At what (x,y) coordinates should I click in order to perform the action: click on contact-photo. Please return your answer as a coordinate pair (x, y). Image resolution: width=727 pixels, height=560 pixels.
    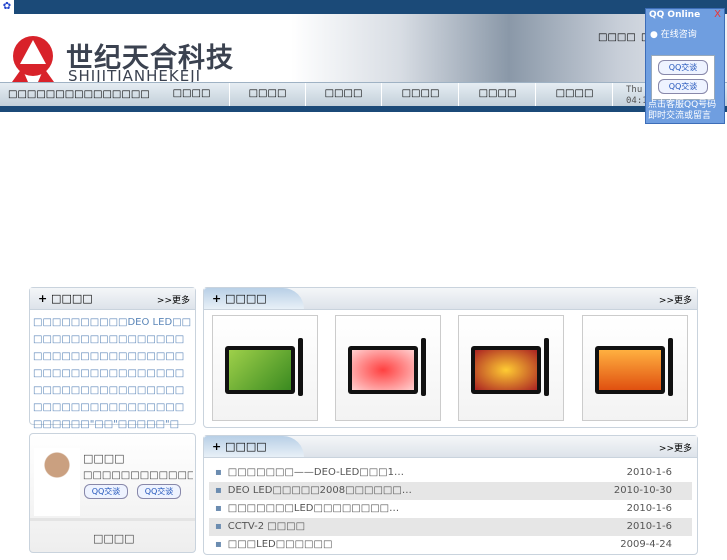
    Looking at the image, I should click on (57, 482).